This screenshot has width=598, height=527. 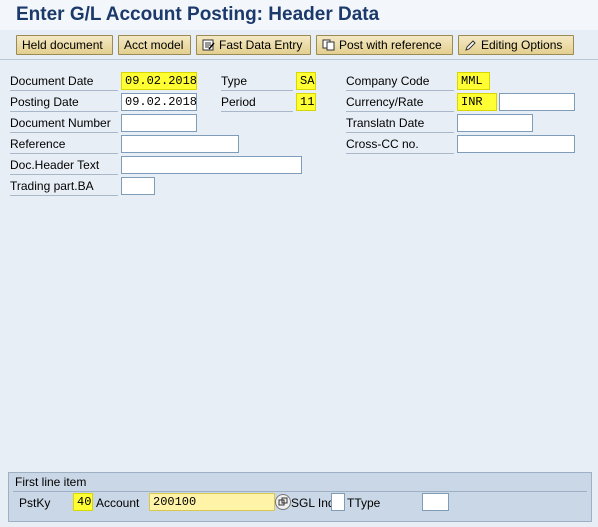 I want to click on held-document-button: Held document, so click(x=64, y=45).